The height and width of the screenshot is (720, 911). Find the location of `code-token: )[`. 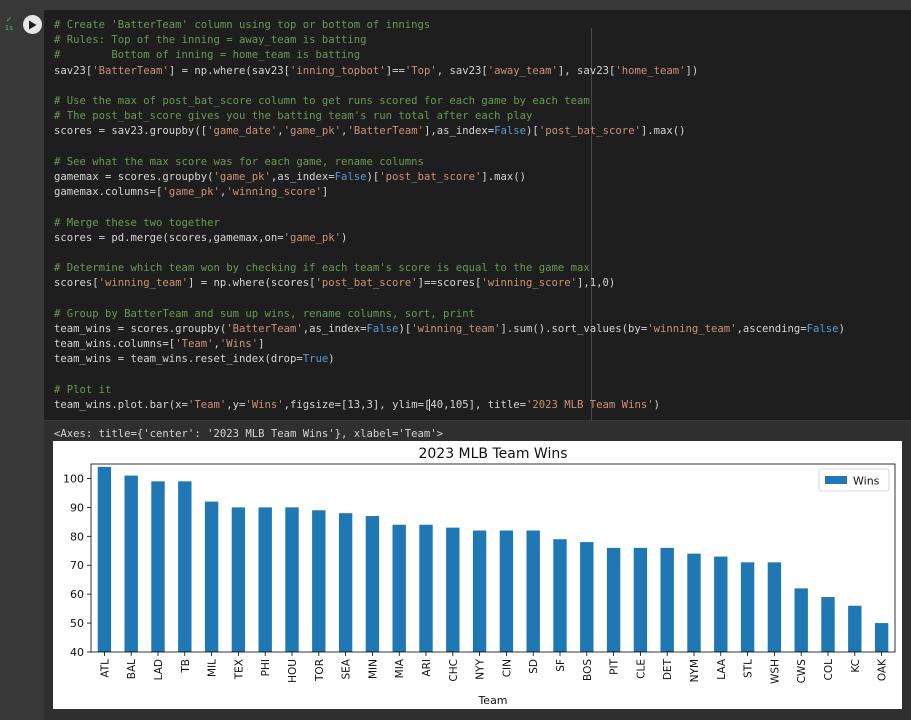

code-token: )[ is located at coordinates (373, 177).